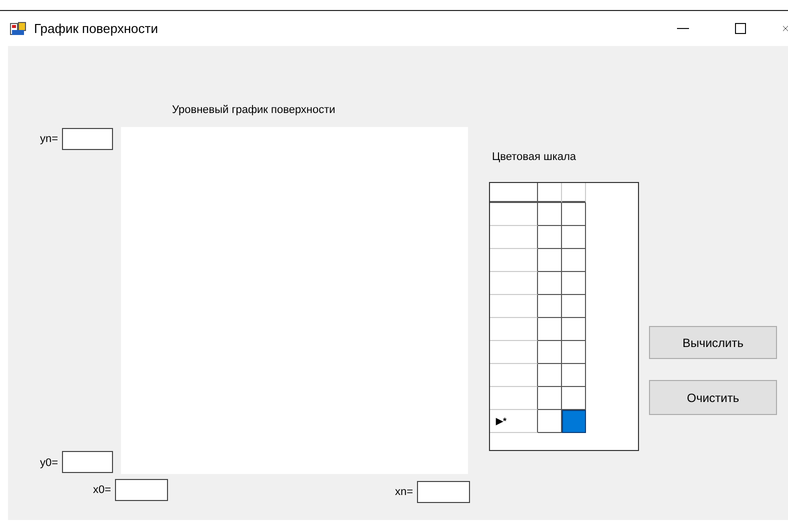 The image size is (788, 524). Describe the element at coordinates (49, 139) in the screenshot. I see `field-label: yn=` at that location.